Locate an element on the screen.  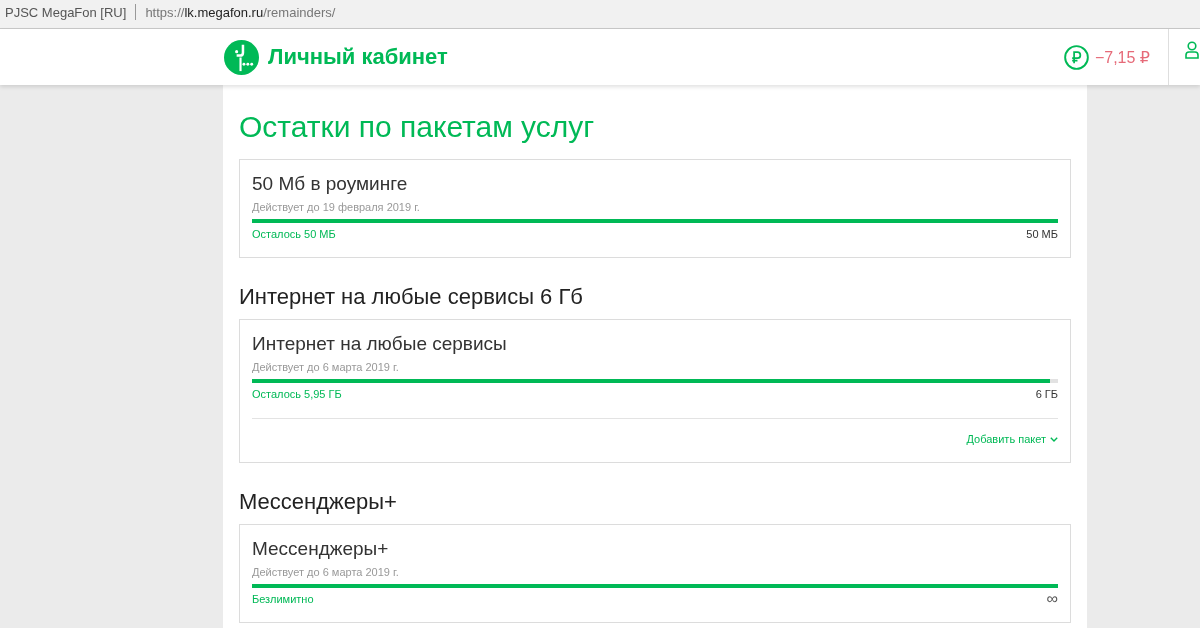
page-title-text: PJSC MegaFon [RU] is located at coordinates (66, 12).